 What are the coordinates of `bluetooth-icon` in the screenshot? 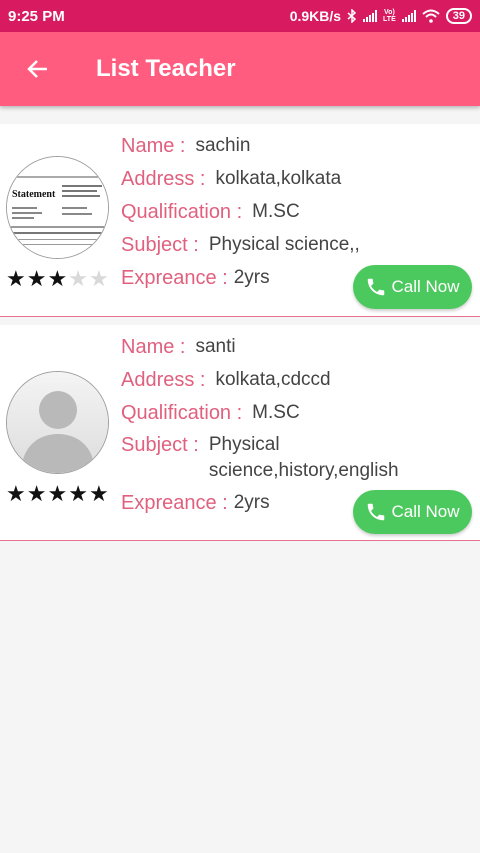 It's located at (352, 16).